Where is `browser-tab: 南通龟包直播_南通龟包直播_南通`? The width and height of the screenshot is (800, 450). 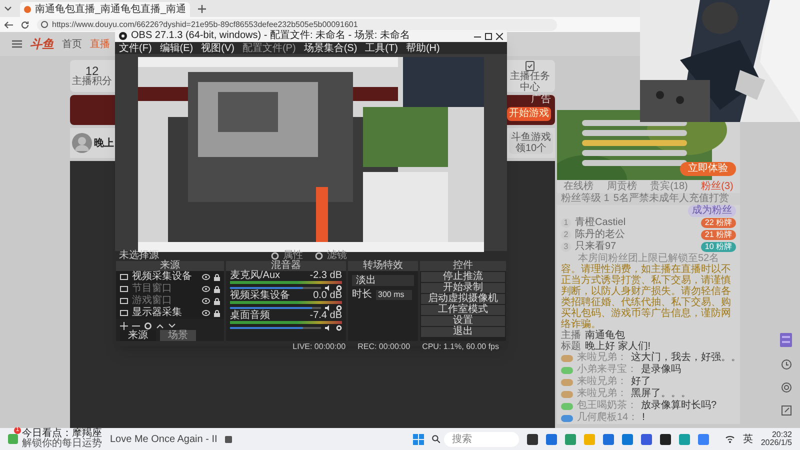 browser-tab: 南通龟包直播_南通龟包直播_南通 is located at coordinates (105, 9).